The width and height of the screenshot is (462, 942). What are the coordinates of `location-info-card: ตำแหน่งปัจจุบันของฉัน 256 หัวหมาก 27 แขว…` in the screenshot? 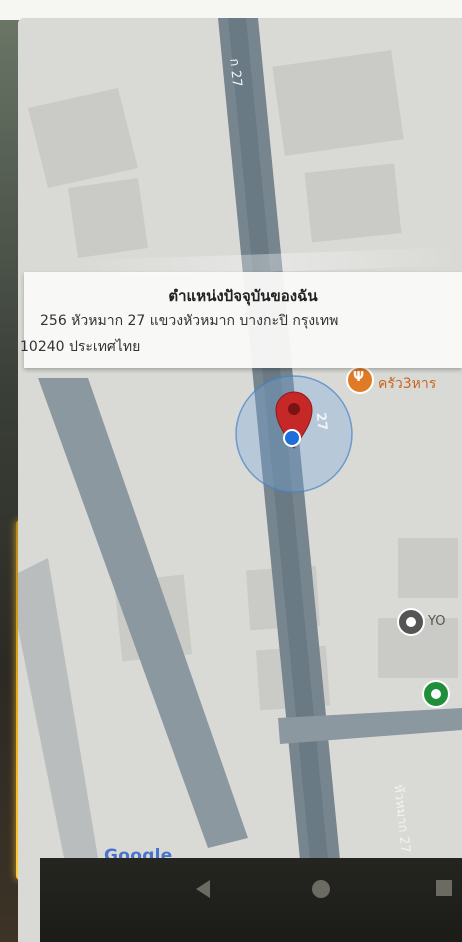 It's located at (241, 320).